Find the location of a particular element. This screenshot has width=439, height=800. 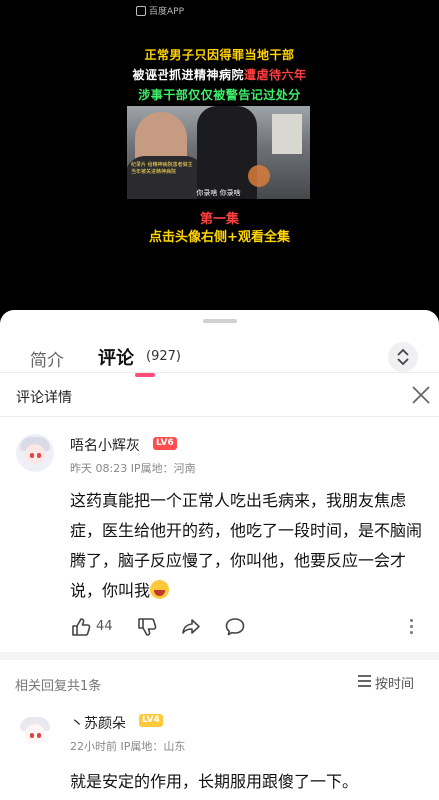

watch-all-cta: 点击头像右侧+观看全集 is located at coordinates (219, 237).